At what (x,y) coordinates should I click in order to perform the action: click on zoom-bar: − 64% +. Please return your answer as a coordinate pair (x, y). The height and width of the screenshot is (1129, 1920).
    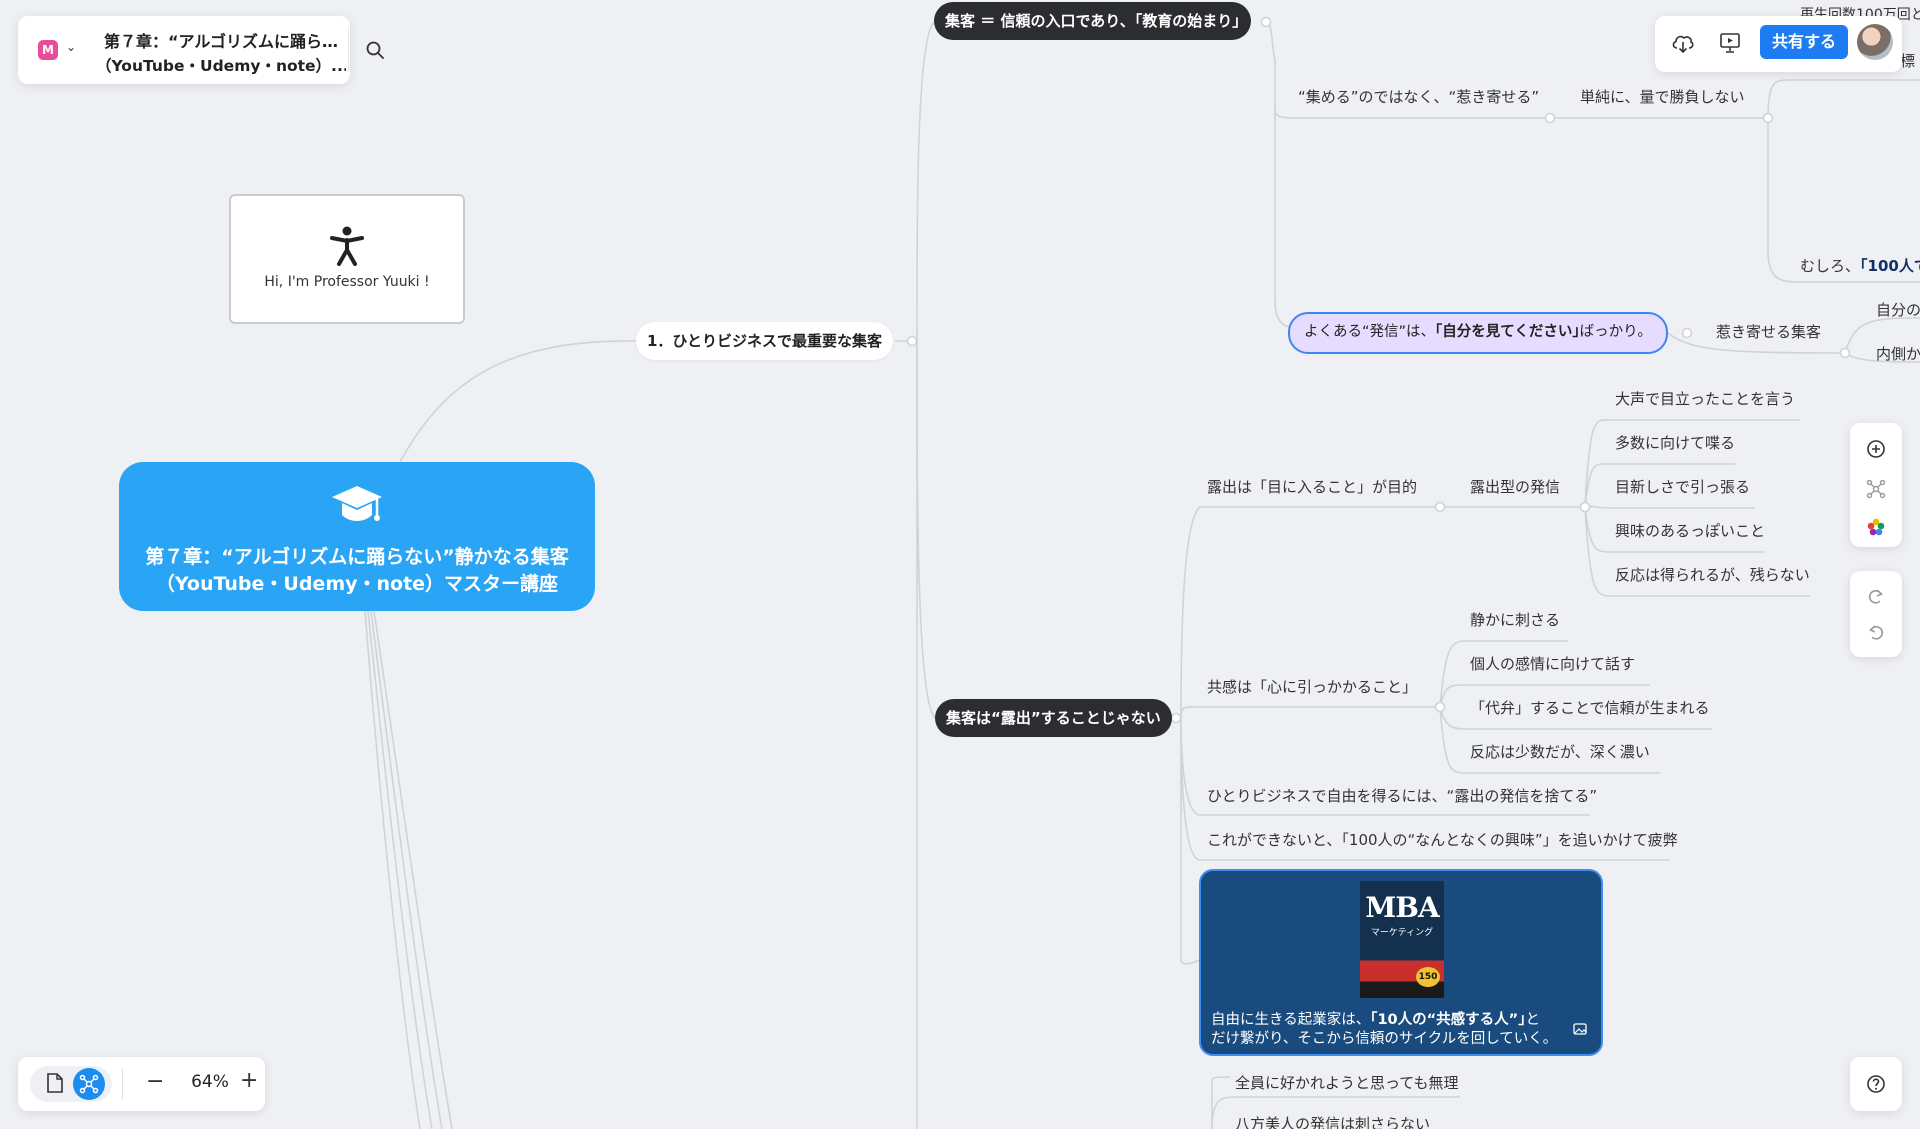
    Looking at the image, I should click on (141, 1084).